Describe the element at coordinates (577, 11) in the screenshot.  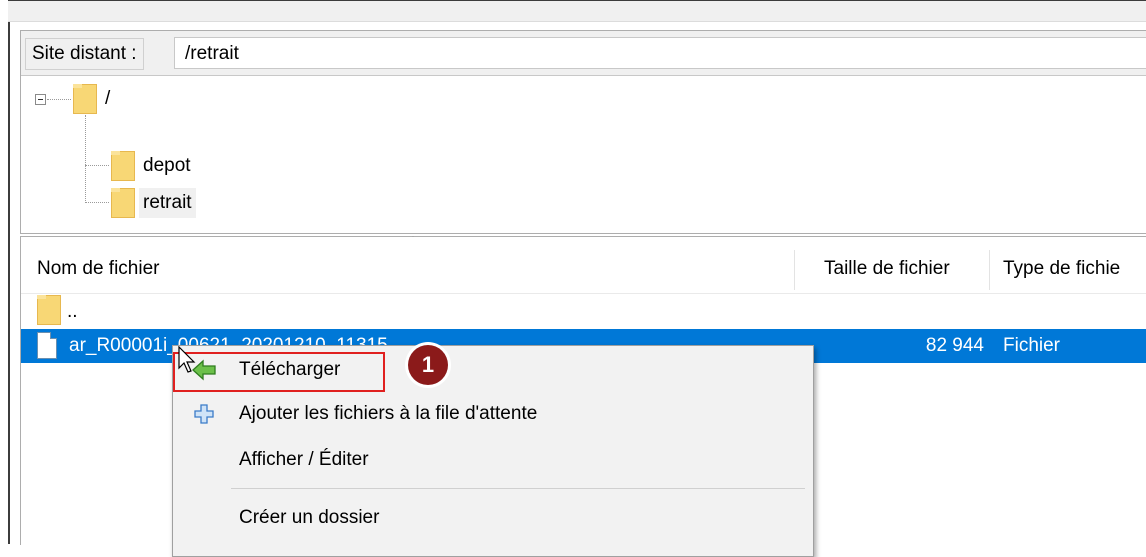
I see `pane-splitter-top` at that location.